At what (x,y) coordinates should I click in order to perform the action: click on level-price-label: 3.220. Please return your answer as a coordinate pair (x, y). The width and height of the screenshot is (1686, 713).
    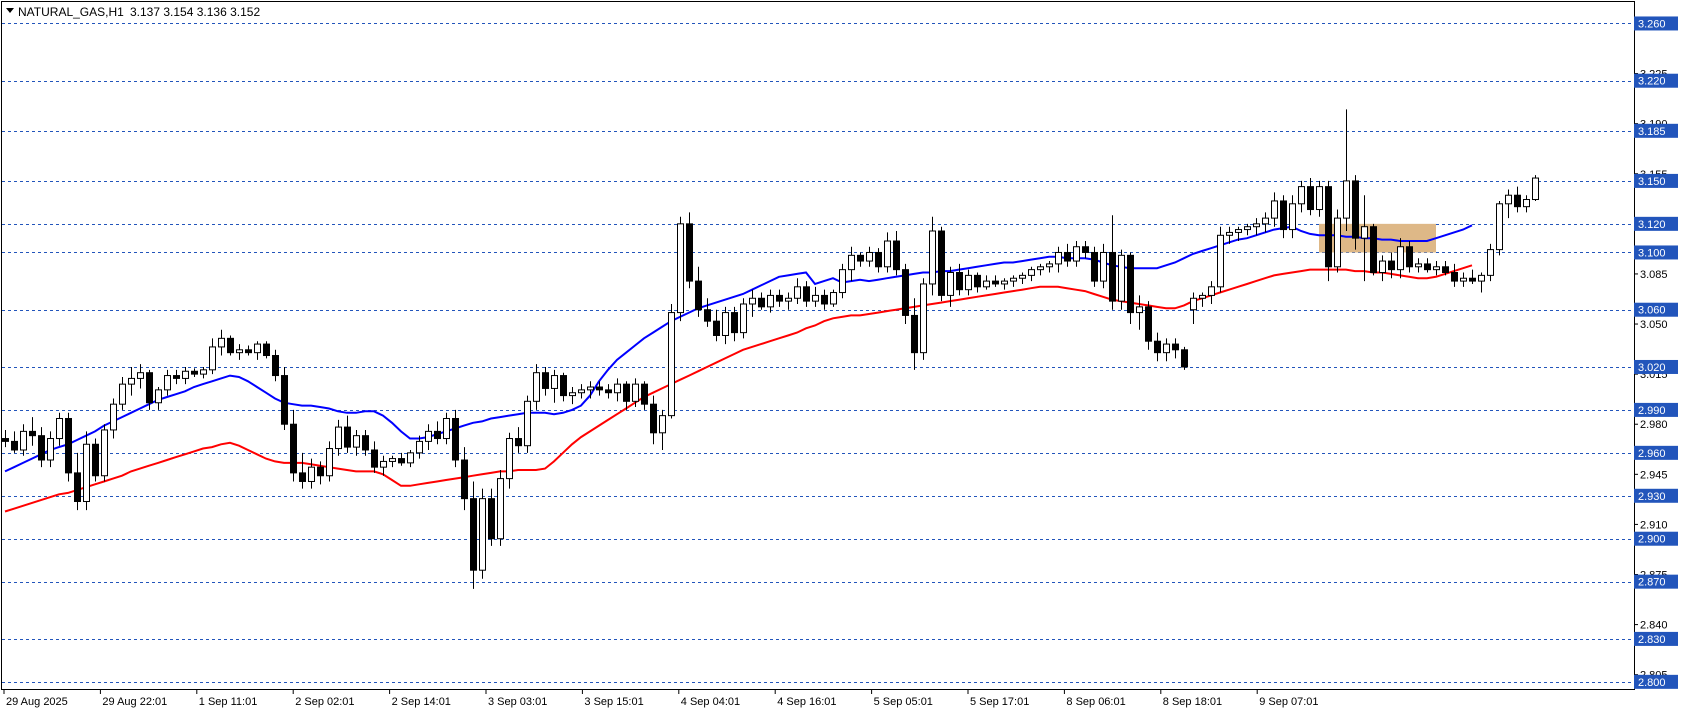
    Looking at the image, I should click on (1652, 82).